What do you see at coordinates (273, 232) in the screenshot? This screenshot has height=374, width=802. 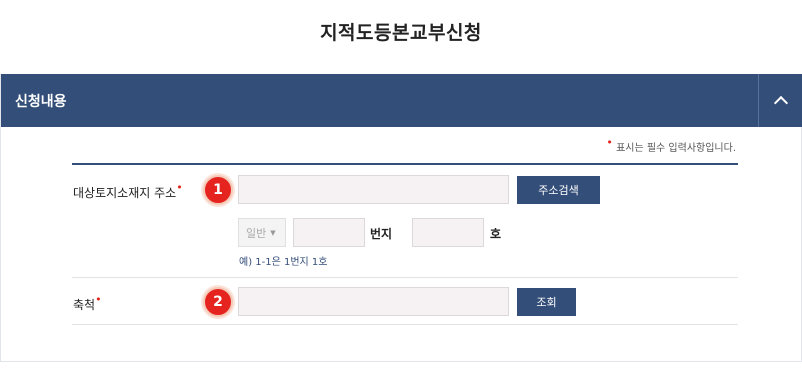 I see `dropdown-caret-icon: ▼` at bounding box center [273, 232].